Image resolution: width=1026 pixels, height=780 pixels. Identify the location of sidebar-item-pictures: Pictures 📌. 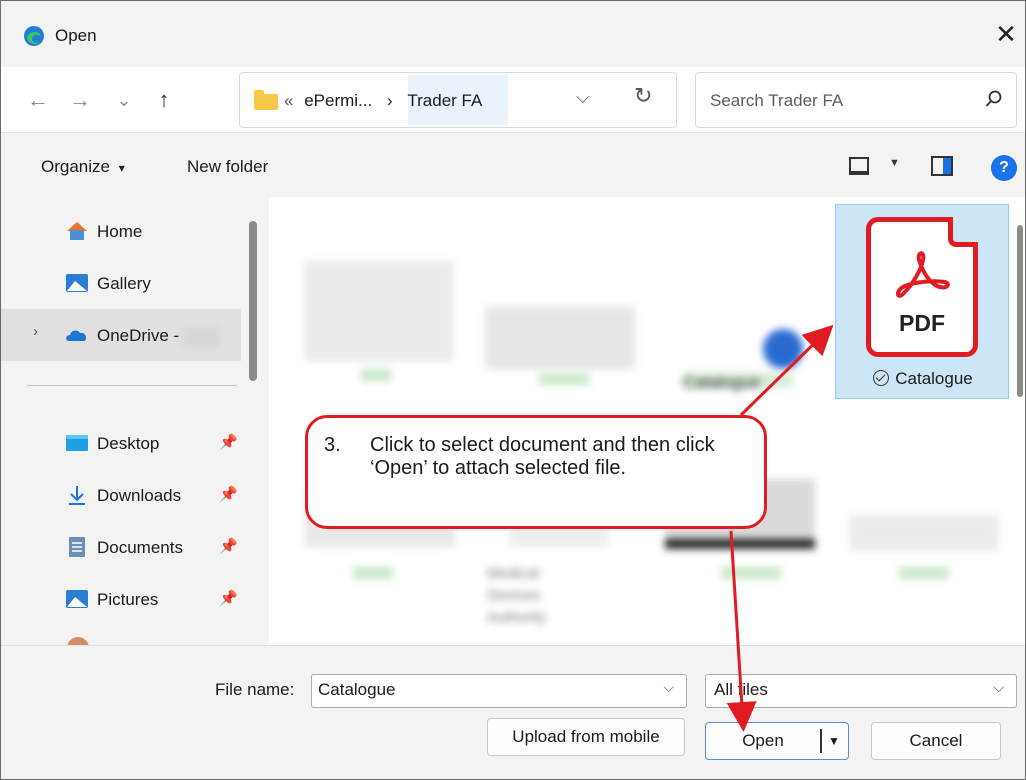
(121, 599).